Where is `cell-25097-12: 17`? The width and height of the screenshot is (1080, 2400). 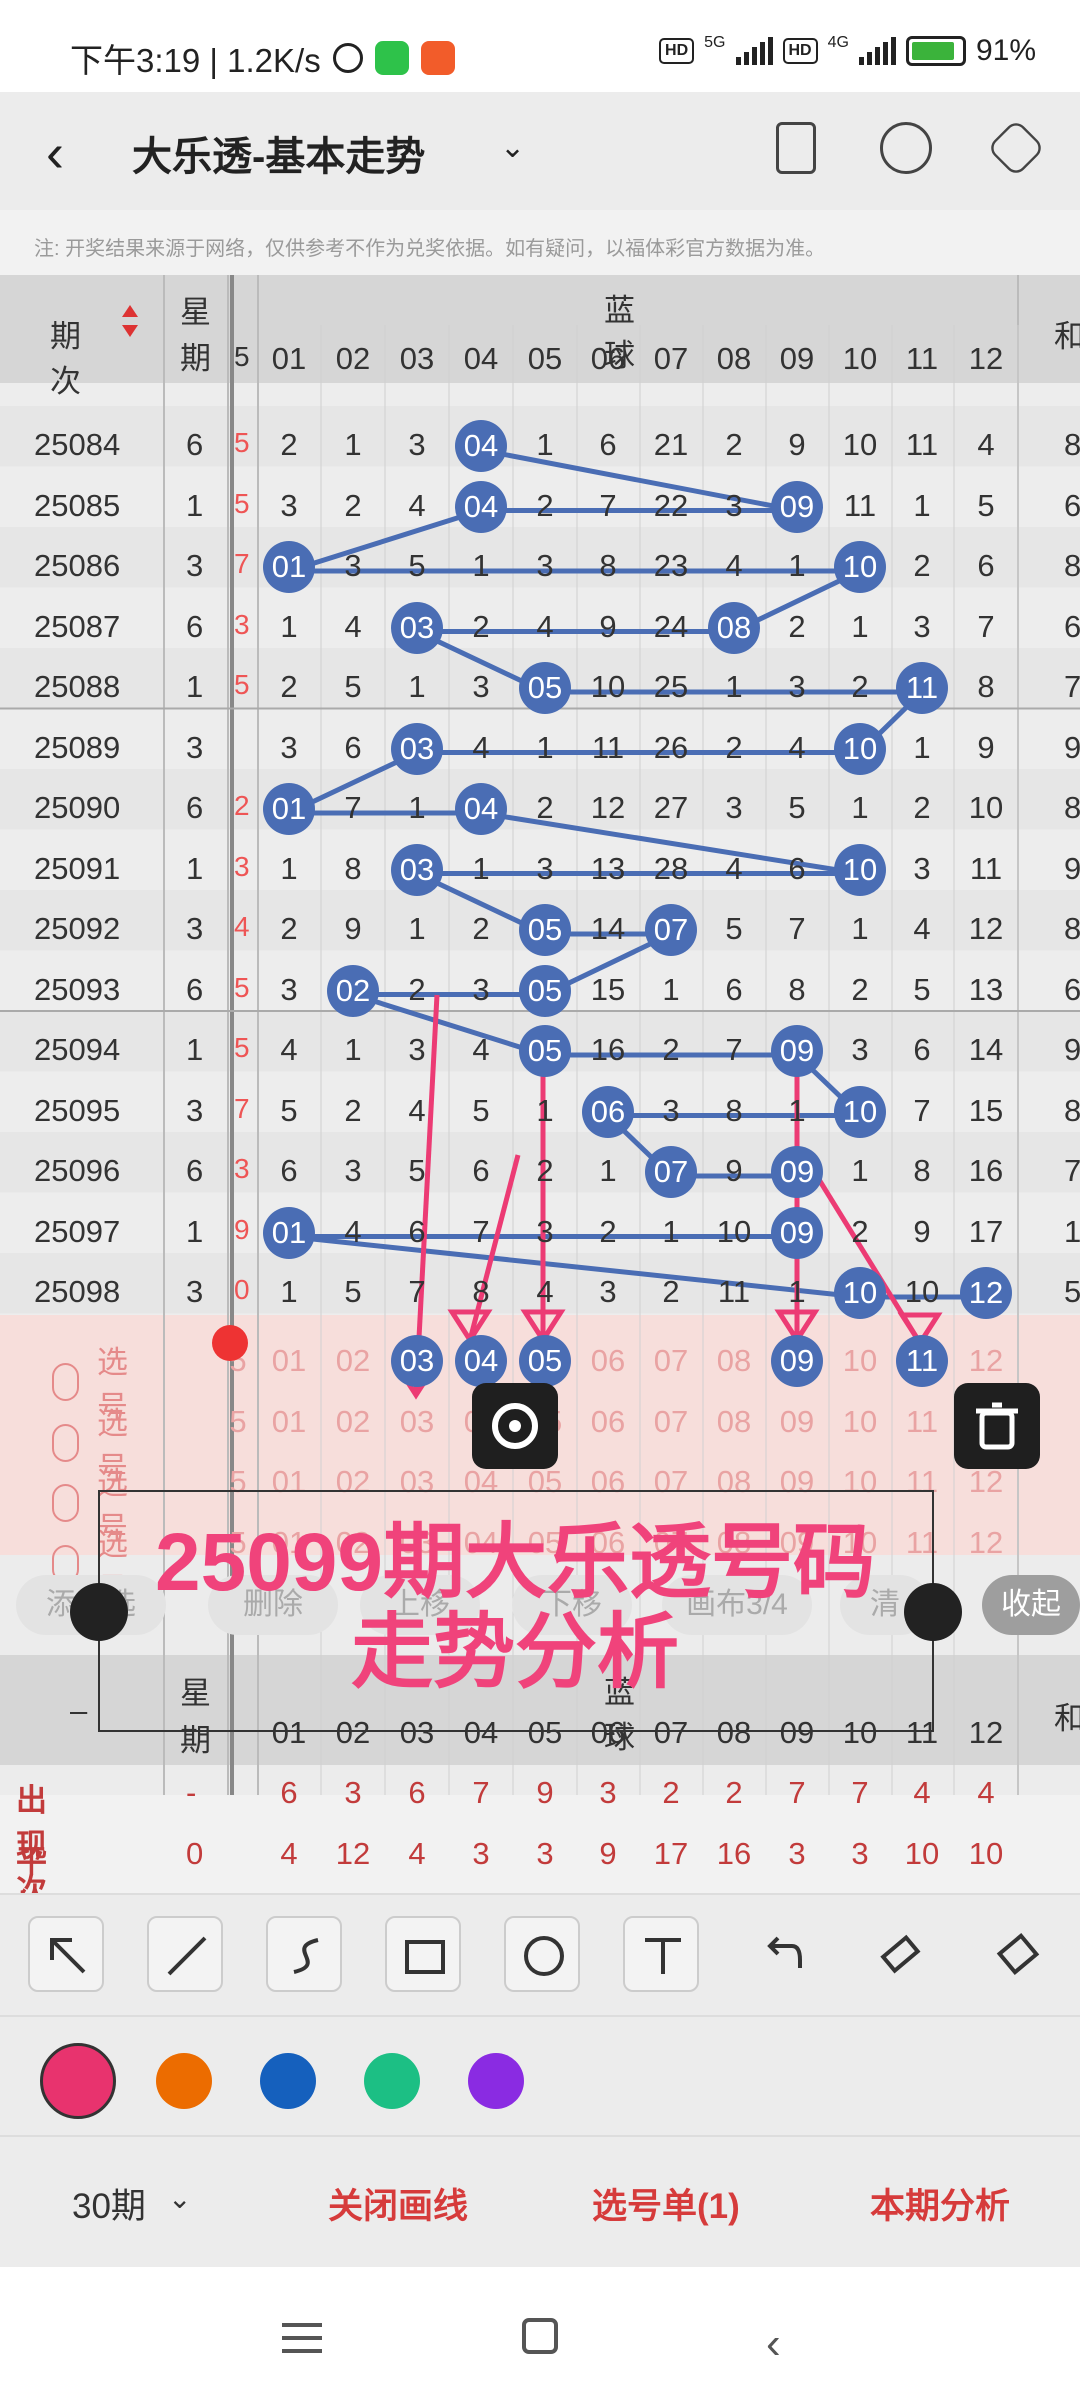
cell-25097-12: 17 is located at coordinates (986, 1231).